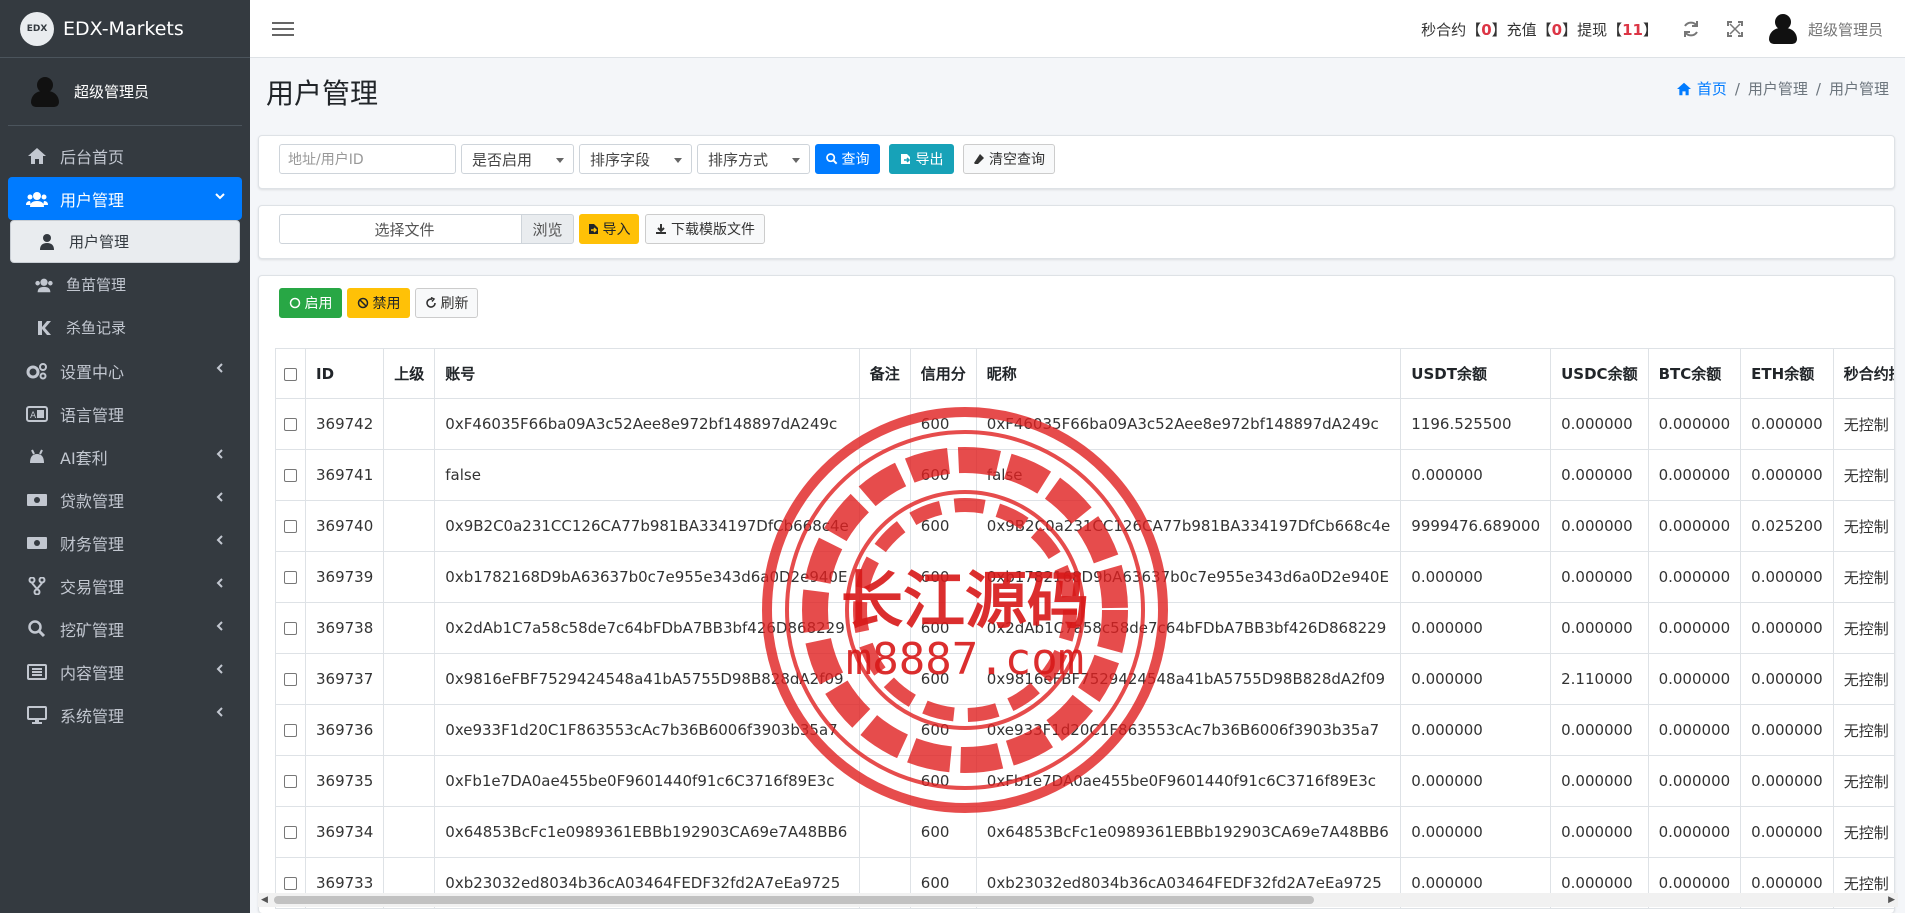  I want to click on circle-icon, so click(294, 303).